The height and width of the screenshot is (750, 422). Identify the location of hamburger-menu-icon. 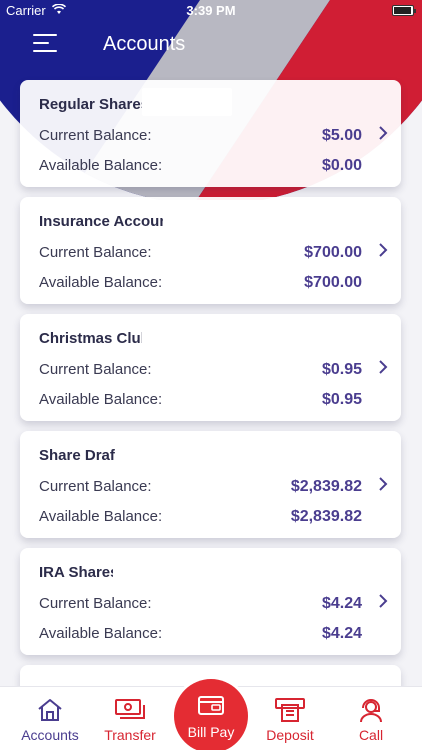
(45, 43).